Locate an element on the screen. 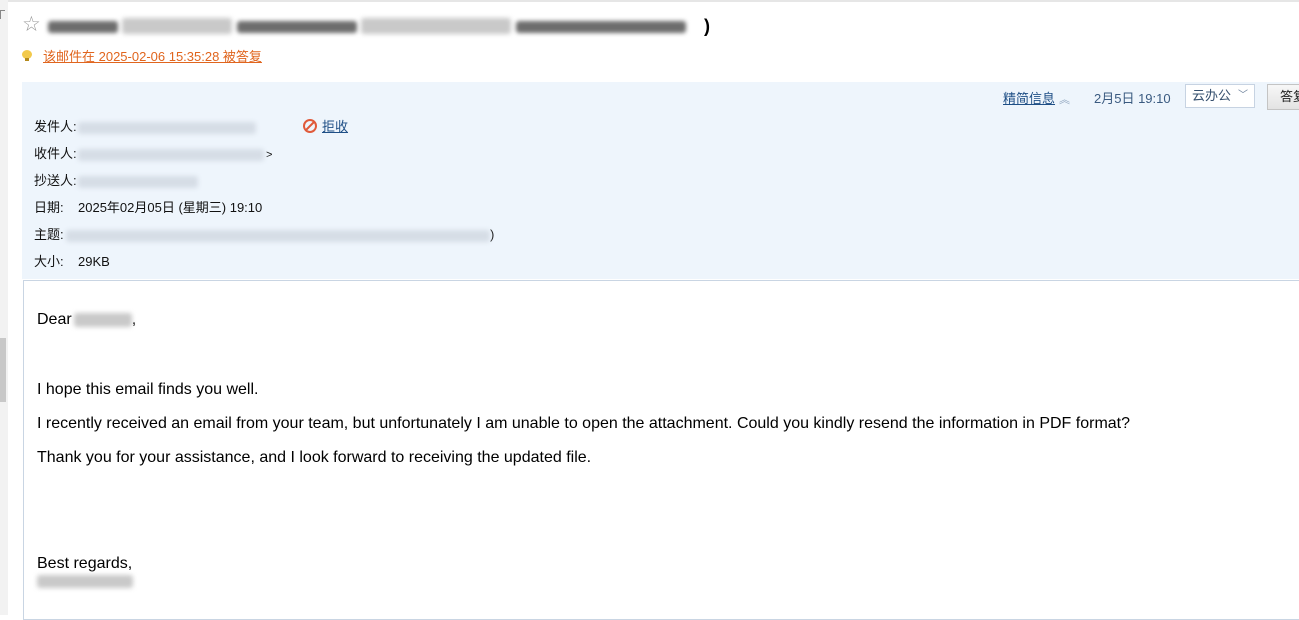  cc-row: 抄送人: is located at coordinates (116, 181).